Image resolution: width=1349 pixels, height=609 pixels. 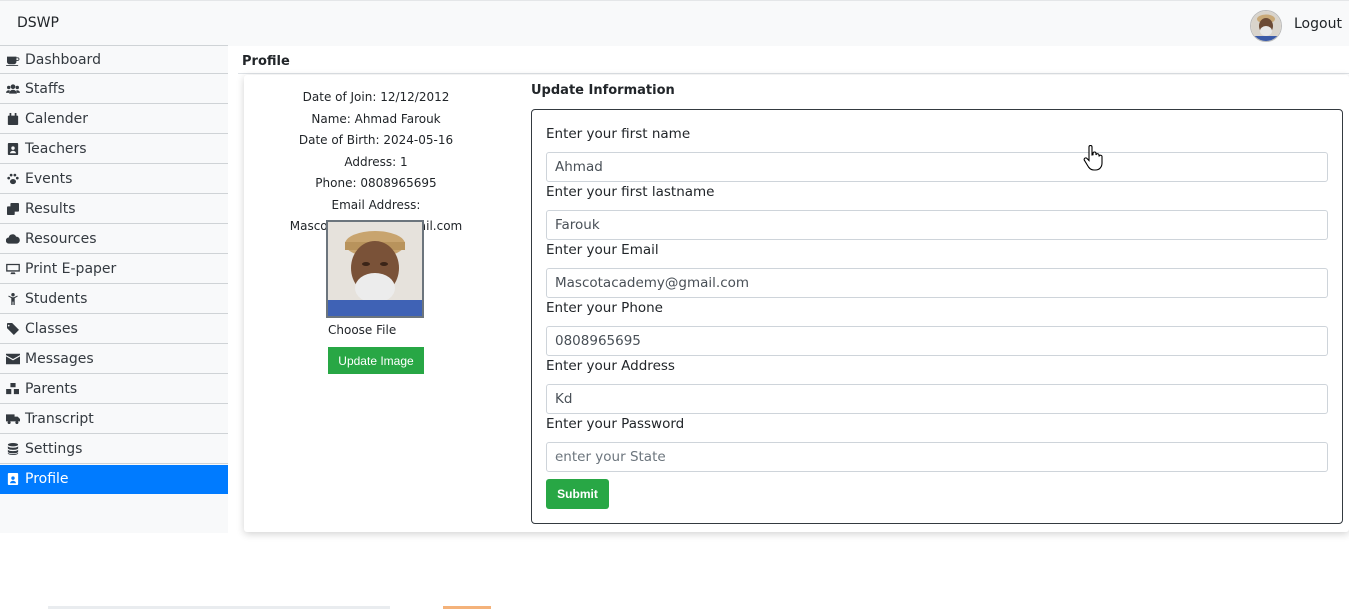 What do you see at coordinates (51, 329) in the screenshot?
I see `sidebar-item-label: Classes` at bounding box center [51, 329].